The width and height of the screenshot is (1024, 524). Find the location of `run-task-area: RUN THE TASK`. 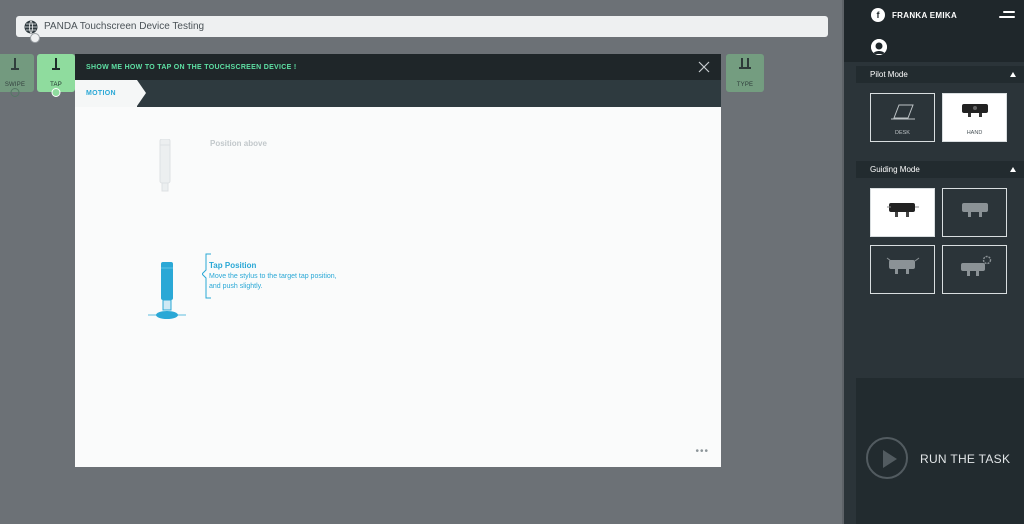

run-task-area: RUN THE TASK is located at coordinates (940, 451).